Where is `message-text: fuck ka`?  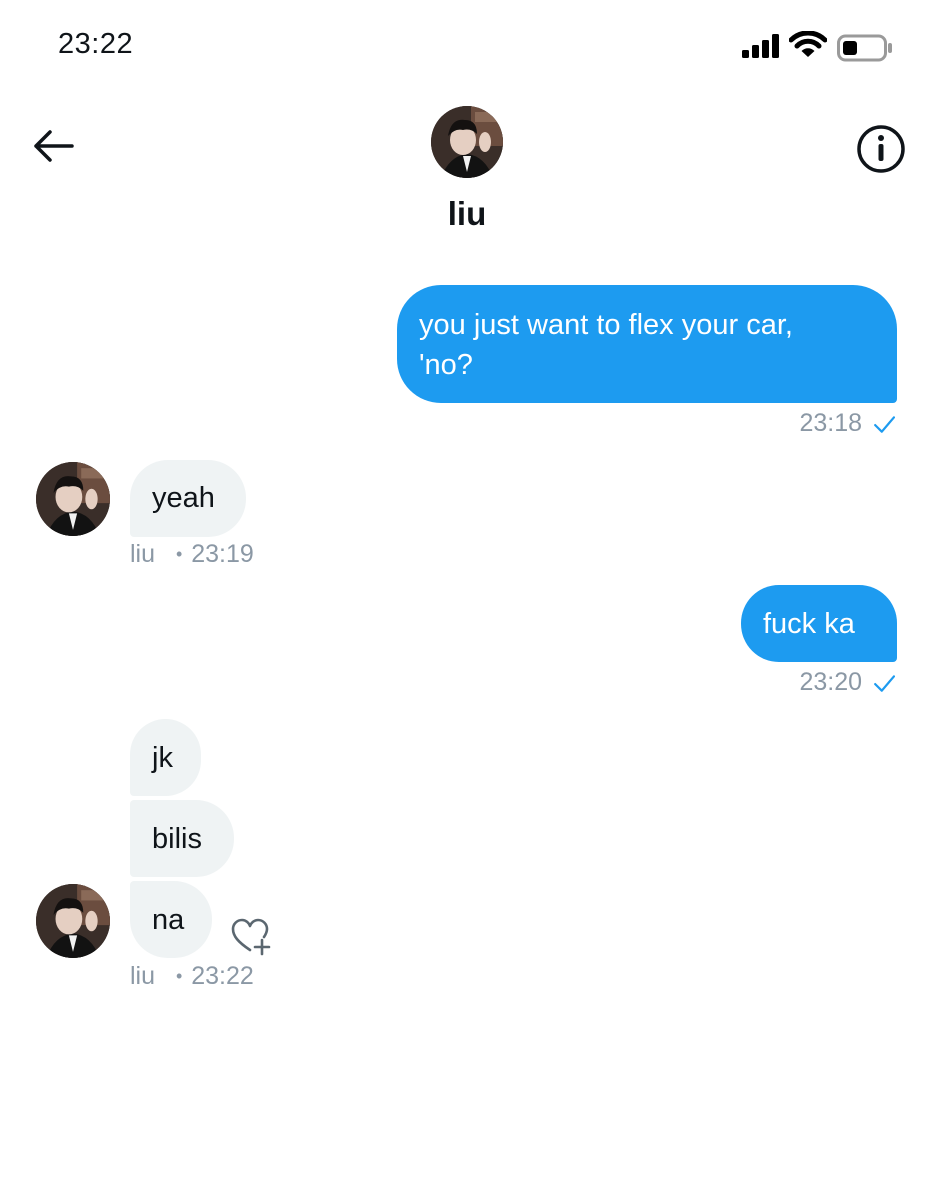 message-text: fuck ka is located at coordinates (809, 624).